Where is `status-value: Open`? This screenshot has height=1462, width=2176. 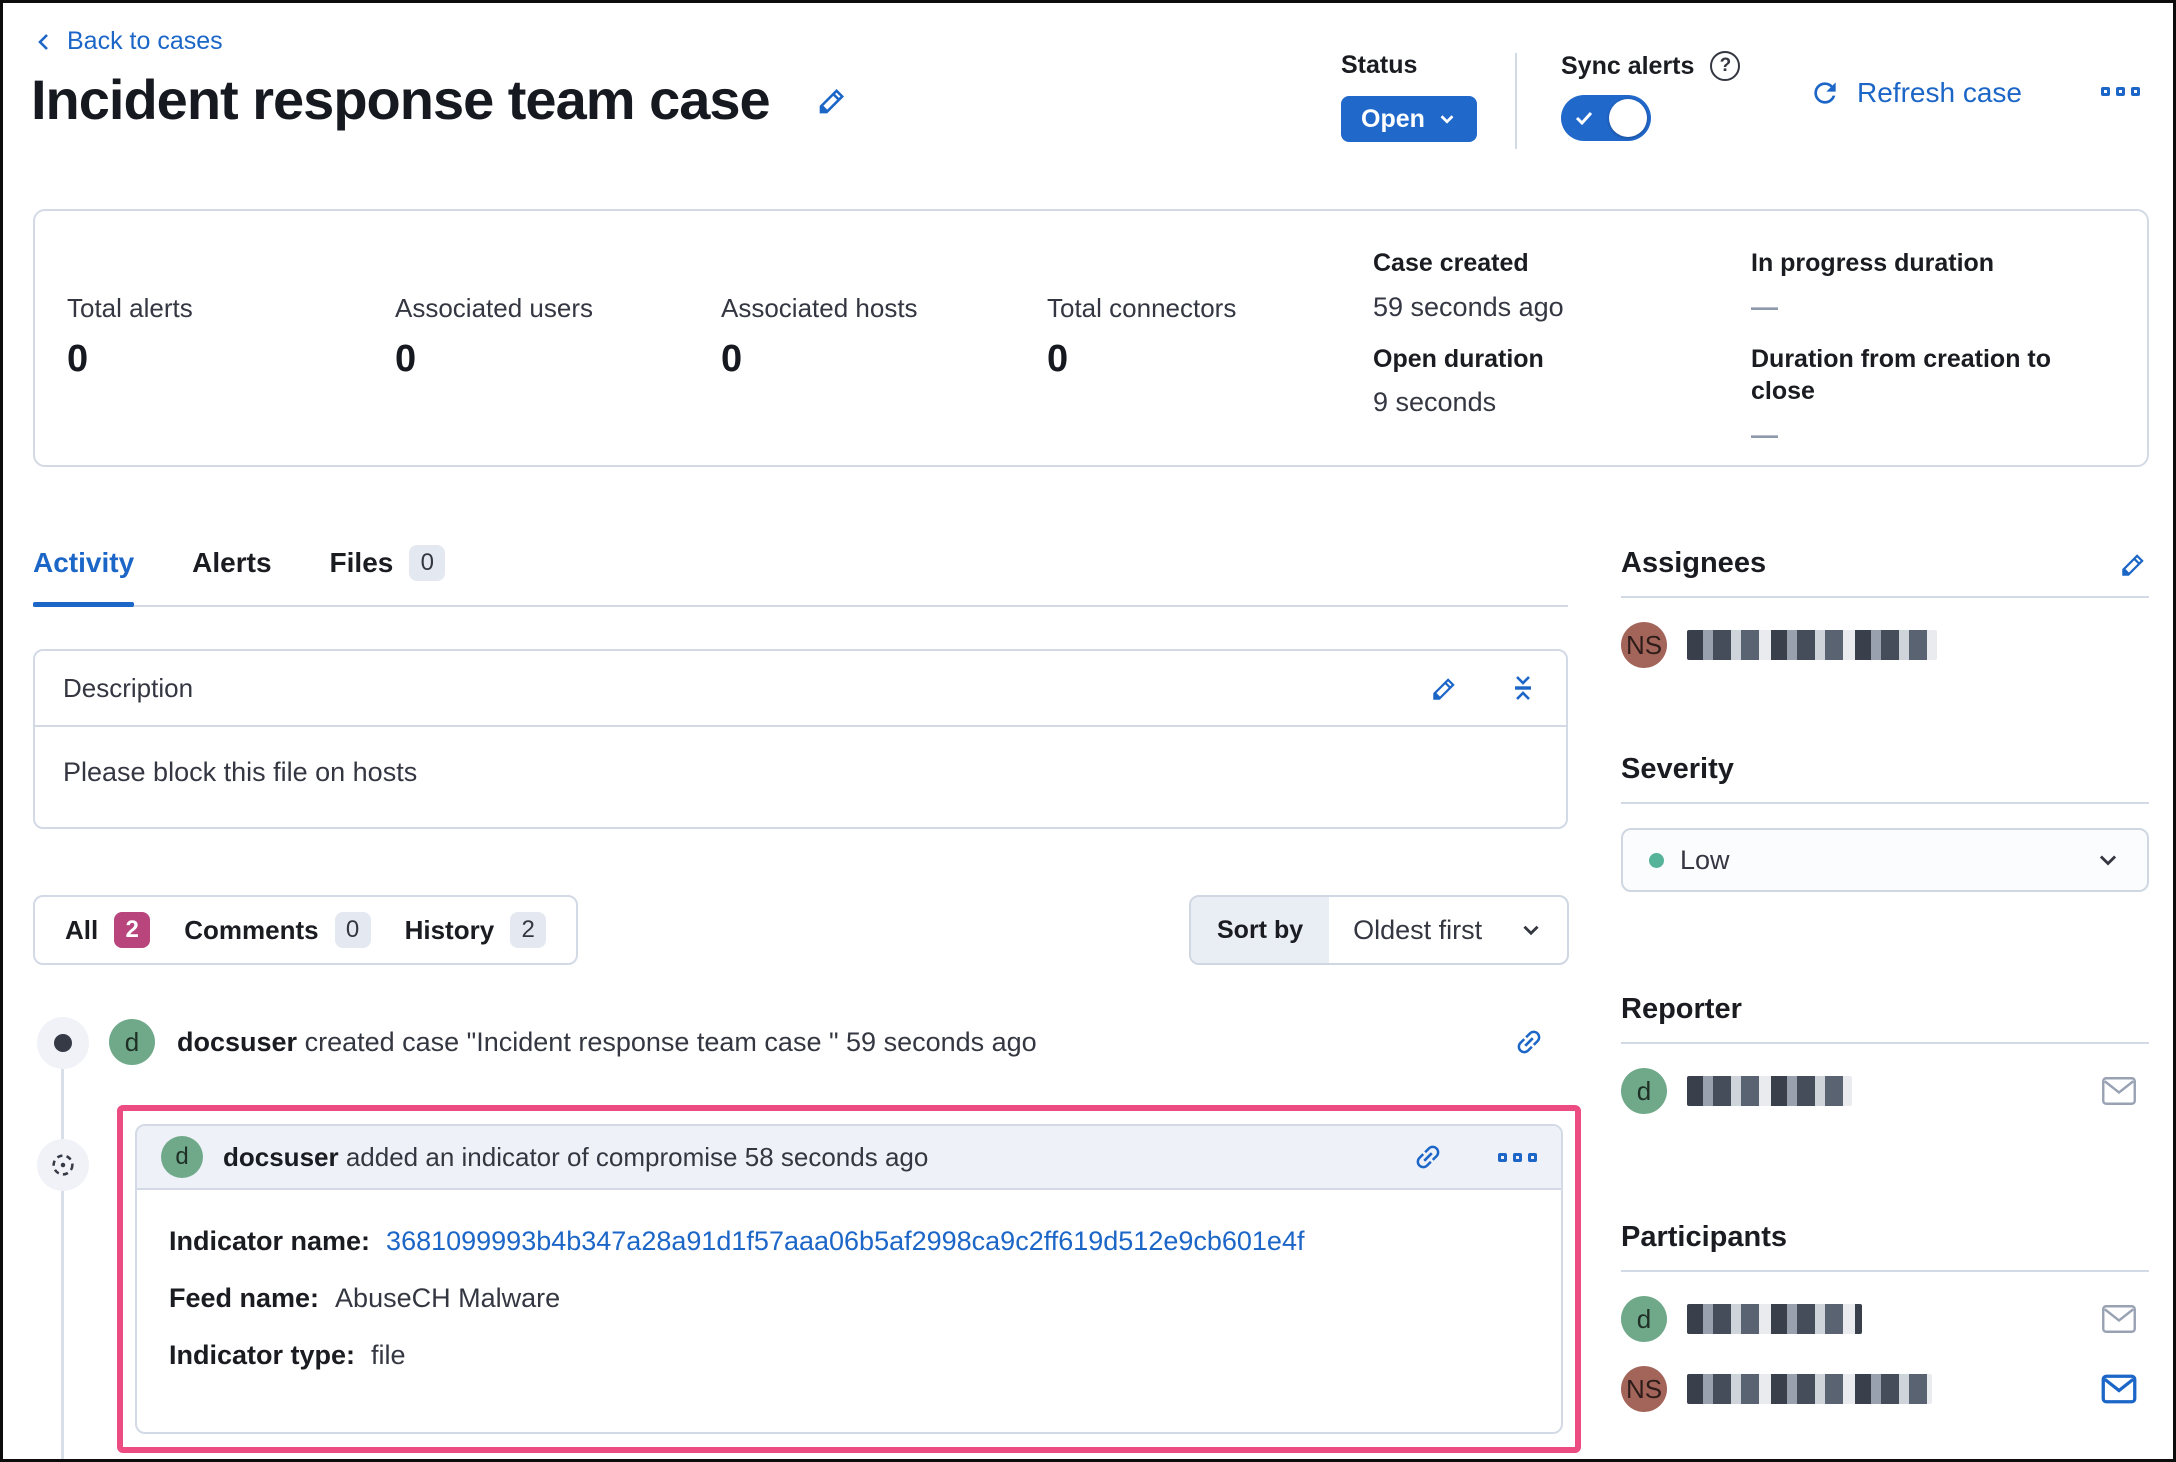 status-value: Open is located at coordinates (1393, 118).